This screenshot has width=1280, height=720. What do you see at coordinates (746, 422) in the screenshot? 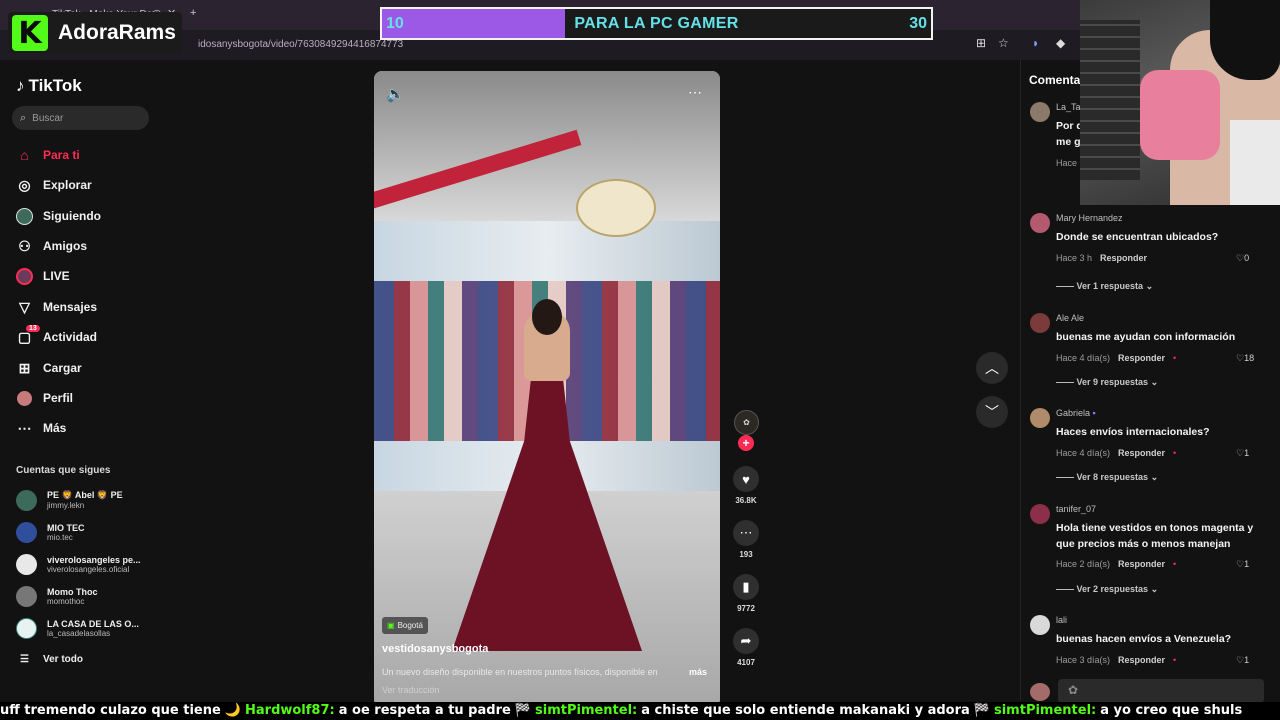
I see `creator-avatar: ✿` at bounding box center [746, 422].